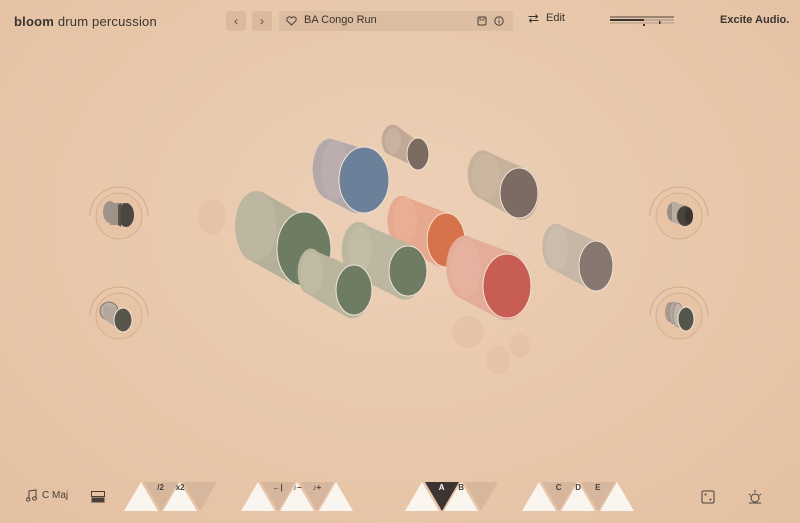 Image resolution: width=800 pixels, height=523 pixels. Describe the element at coordinates (55, 495) in the screenshot. I see `scale-label: C Maj` at that location.